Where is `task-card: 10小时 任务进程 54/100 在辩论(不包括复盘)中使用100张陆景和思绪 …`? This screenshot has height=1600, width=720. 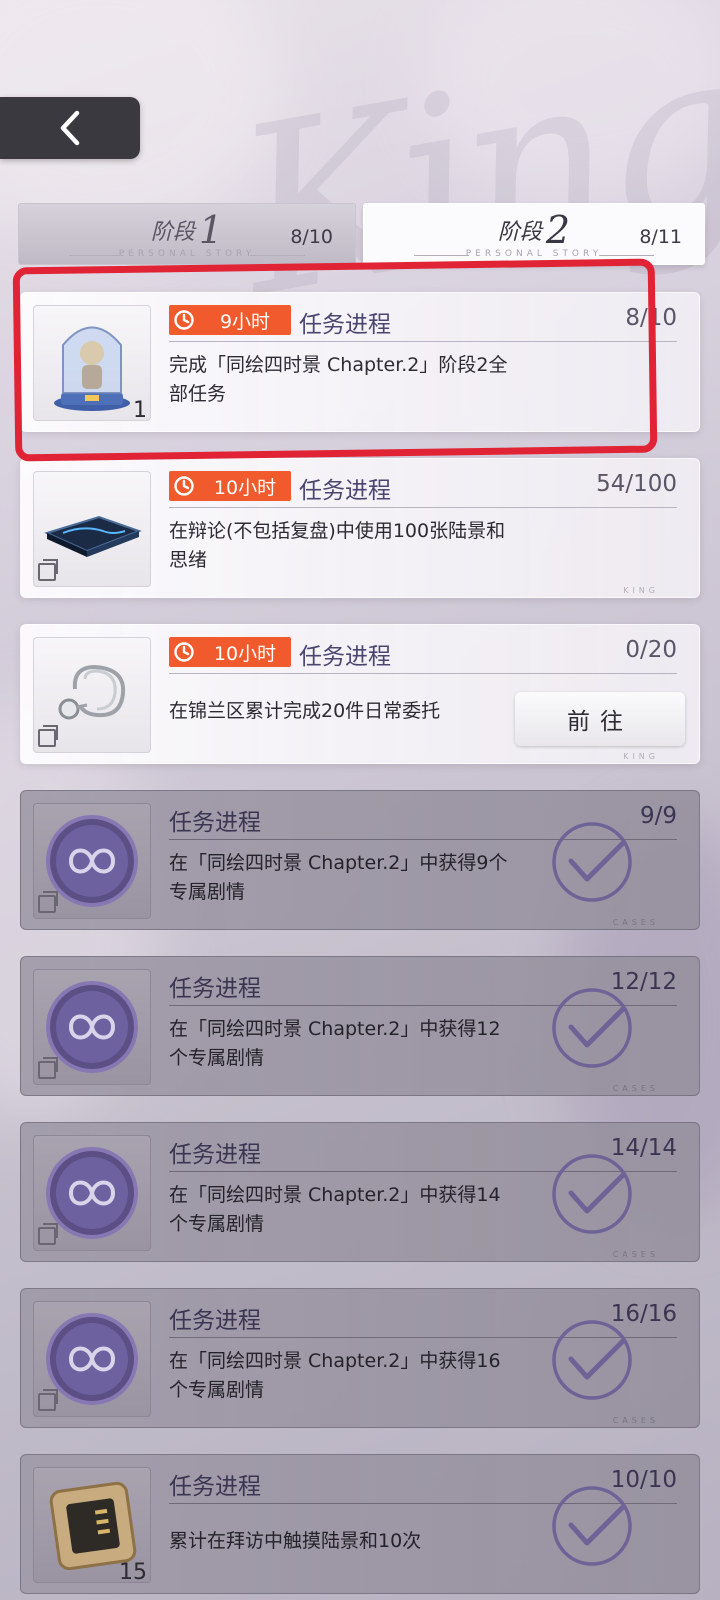
task-card: 10小时 任务进程 54/100 在辩论(不包括复盘)中使用100张陆景和思绪 … is located at coordinates (360, 528).